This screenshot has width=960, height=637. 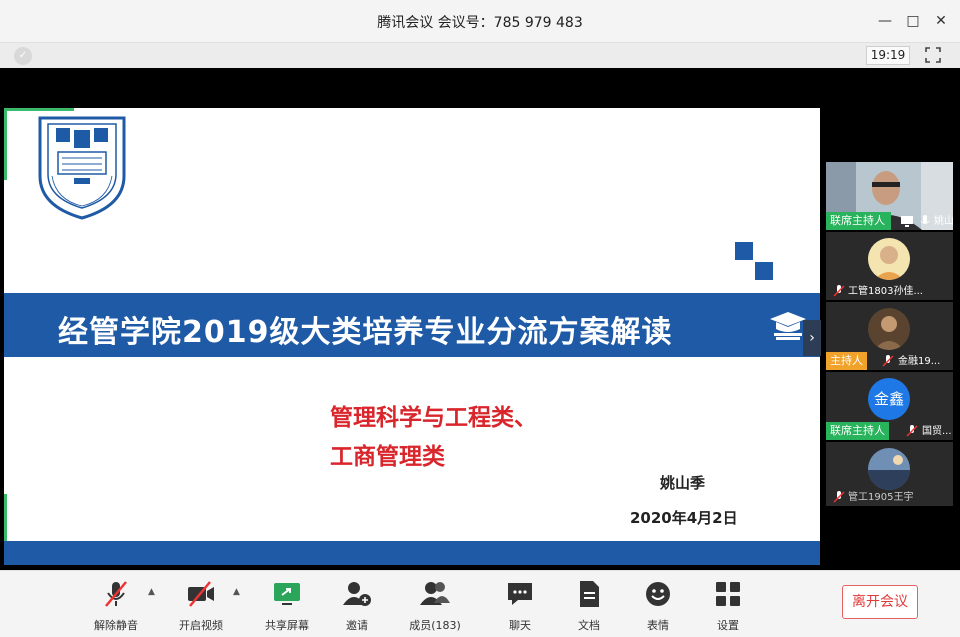 What do you see at coordinates (658, 625) in the screenshot?
I see `emoji-label: 表情` at bounding box center [658, 625].